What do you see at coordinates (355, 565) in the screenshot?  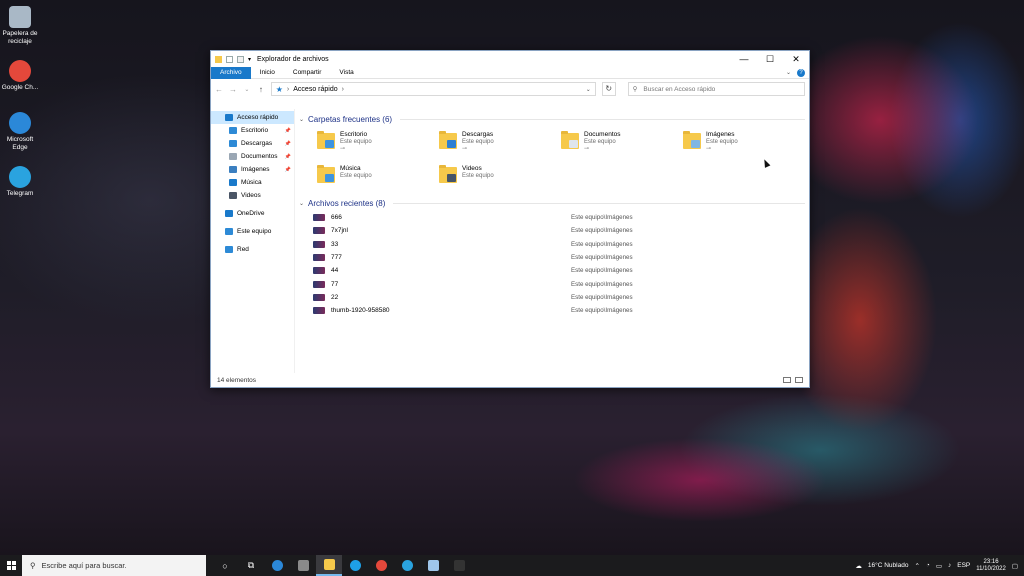 I see `skype-taskbar-button` at bounding box center [355, 565].